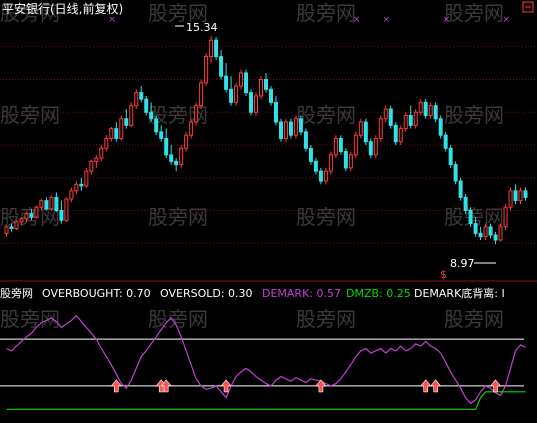 The height and width of the screenshot is (423, 537). I want to click on watermark-11: 股旁网, so click(326, 217).